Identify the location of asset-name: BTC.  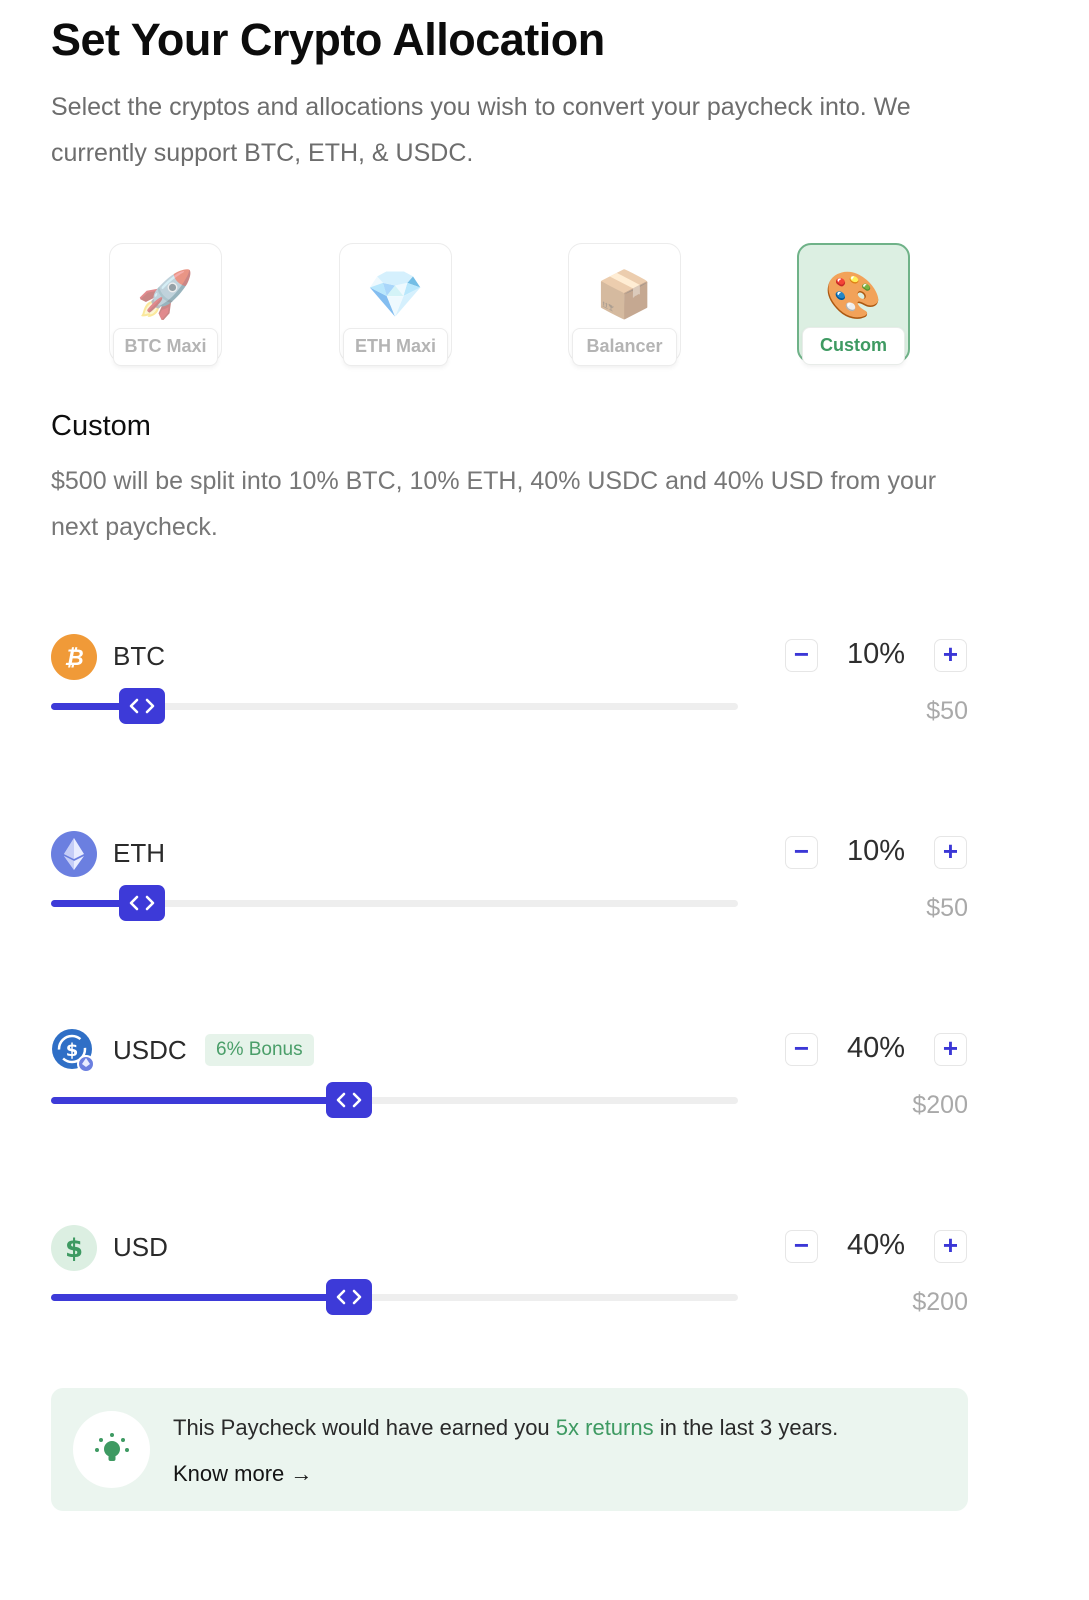
(139, 656).